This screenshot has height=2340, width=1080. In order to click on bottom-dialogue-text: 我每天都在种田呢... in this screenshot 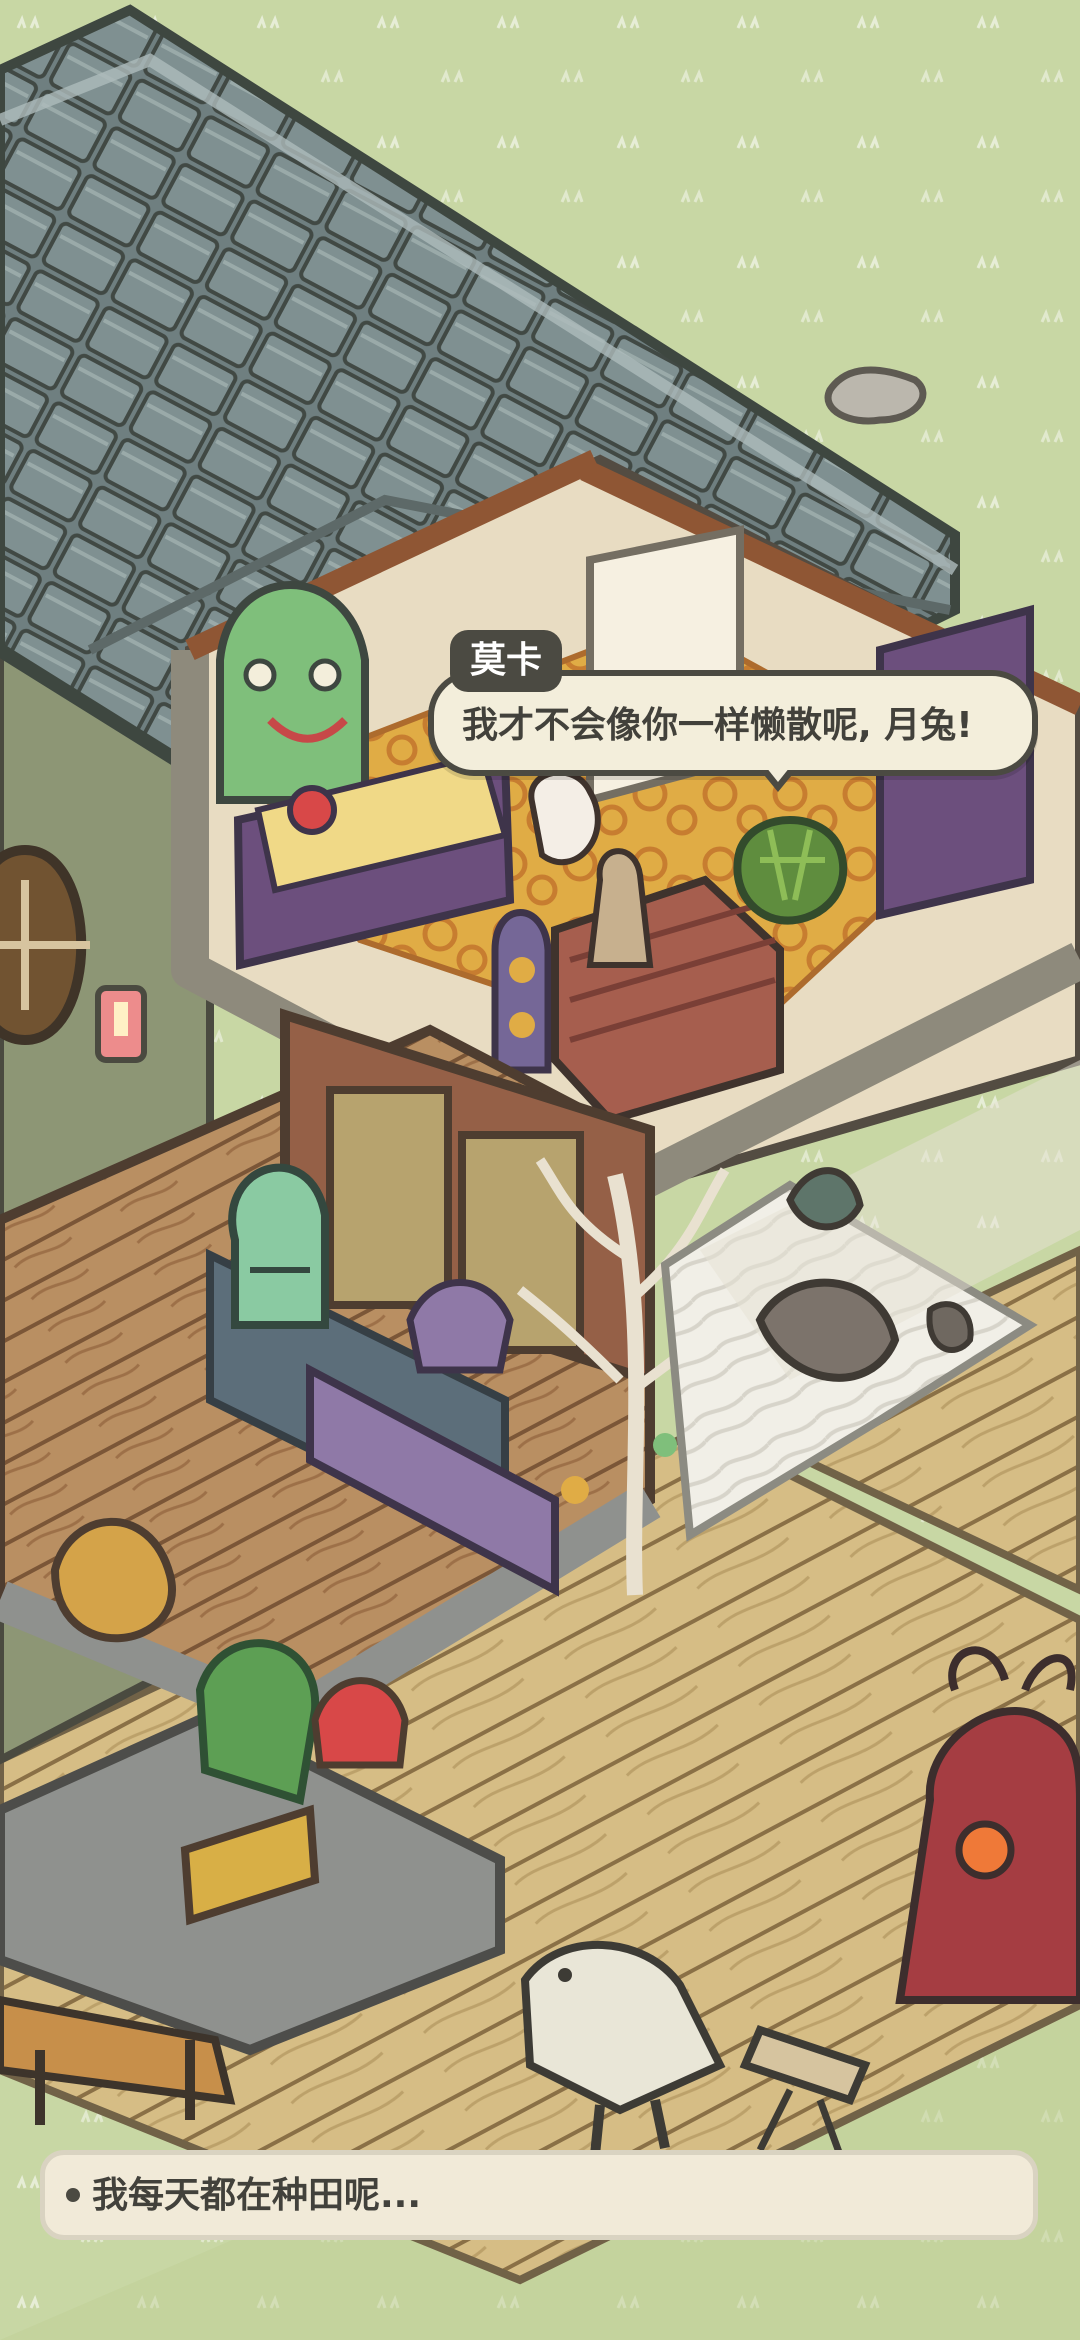, I will do `click(257, 2195)`.